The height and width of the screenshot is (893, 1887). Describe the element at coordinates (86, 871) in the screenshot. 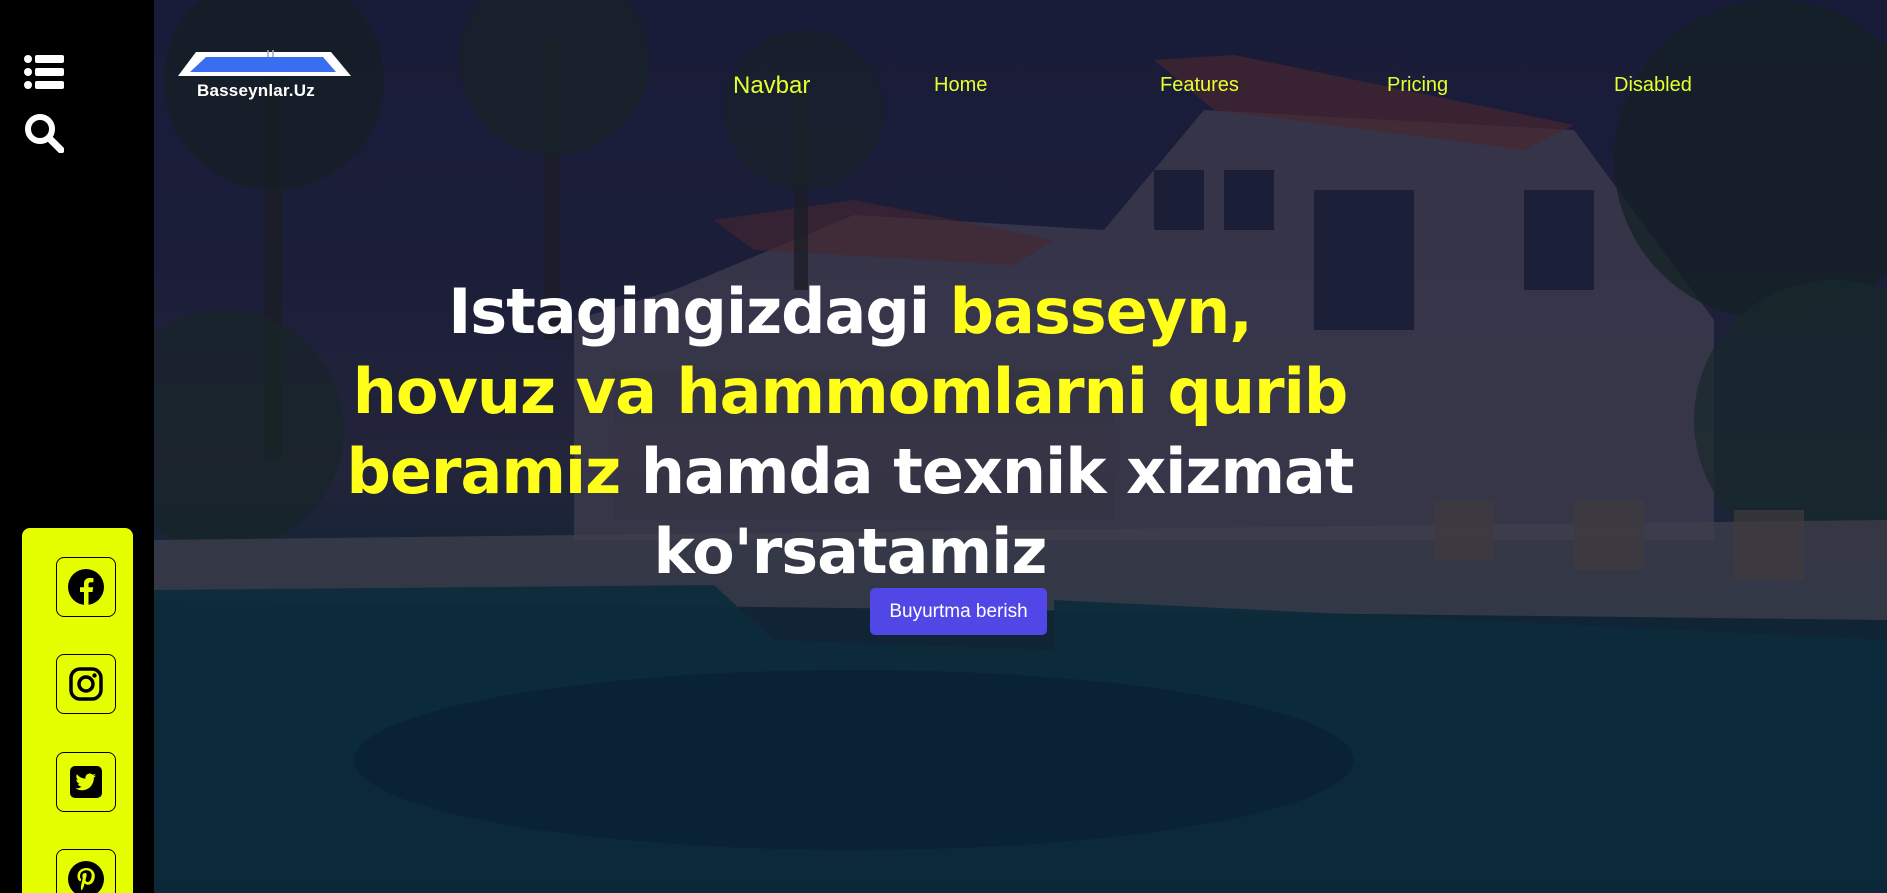

I see `pinterest-icon` at that location.